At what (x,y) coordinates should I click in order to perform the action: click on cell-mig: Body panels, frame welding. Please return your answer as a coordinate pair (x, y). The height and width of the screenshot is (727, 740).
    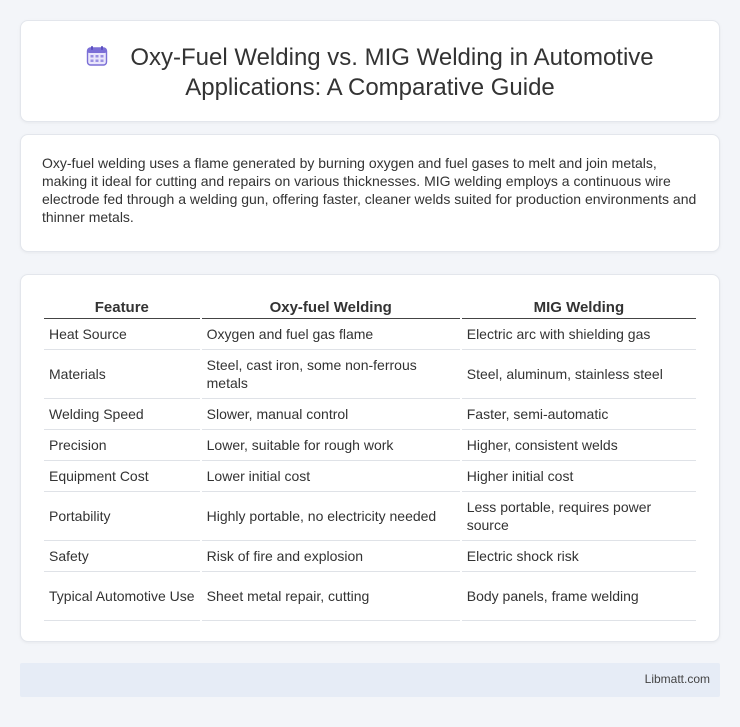
    Looking at the image, I should click on (578, 596).